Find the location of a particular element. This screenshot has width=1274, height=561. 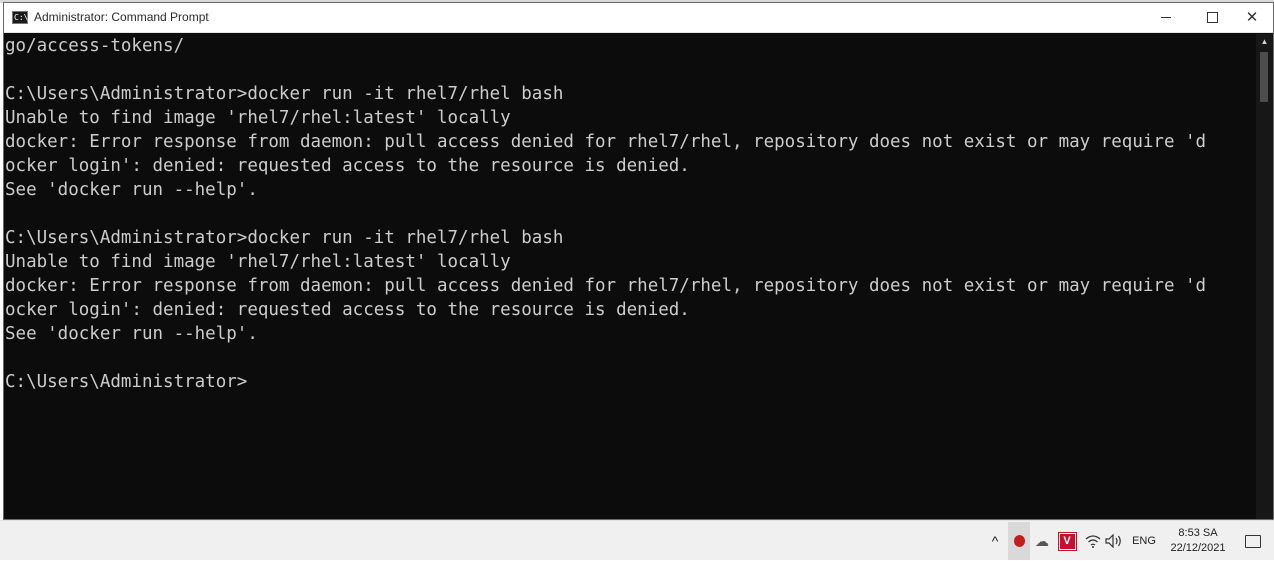

tray-bug-button is located at coordinates (1019, 541).